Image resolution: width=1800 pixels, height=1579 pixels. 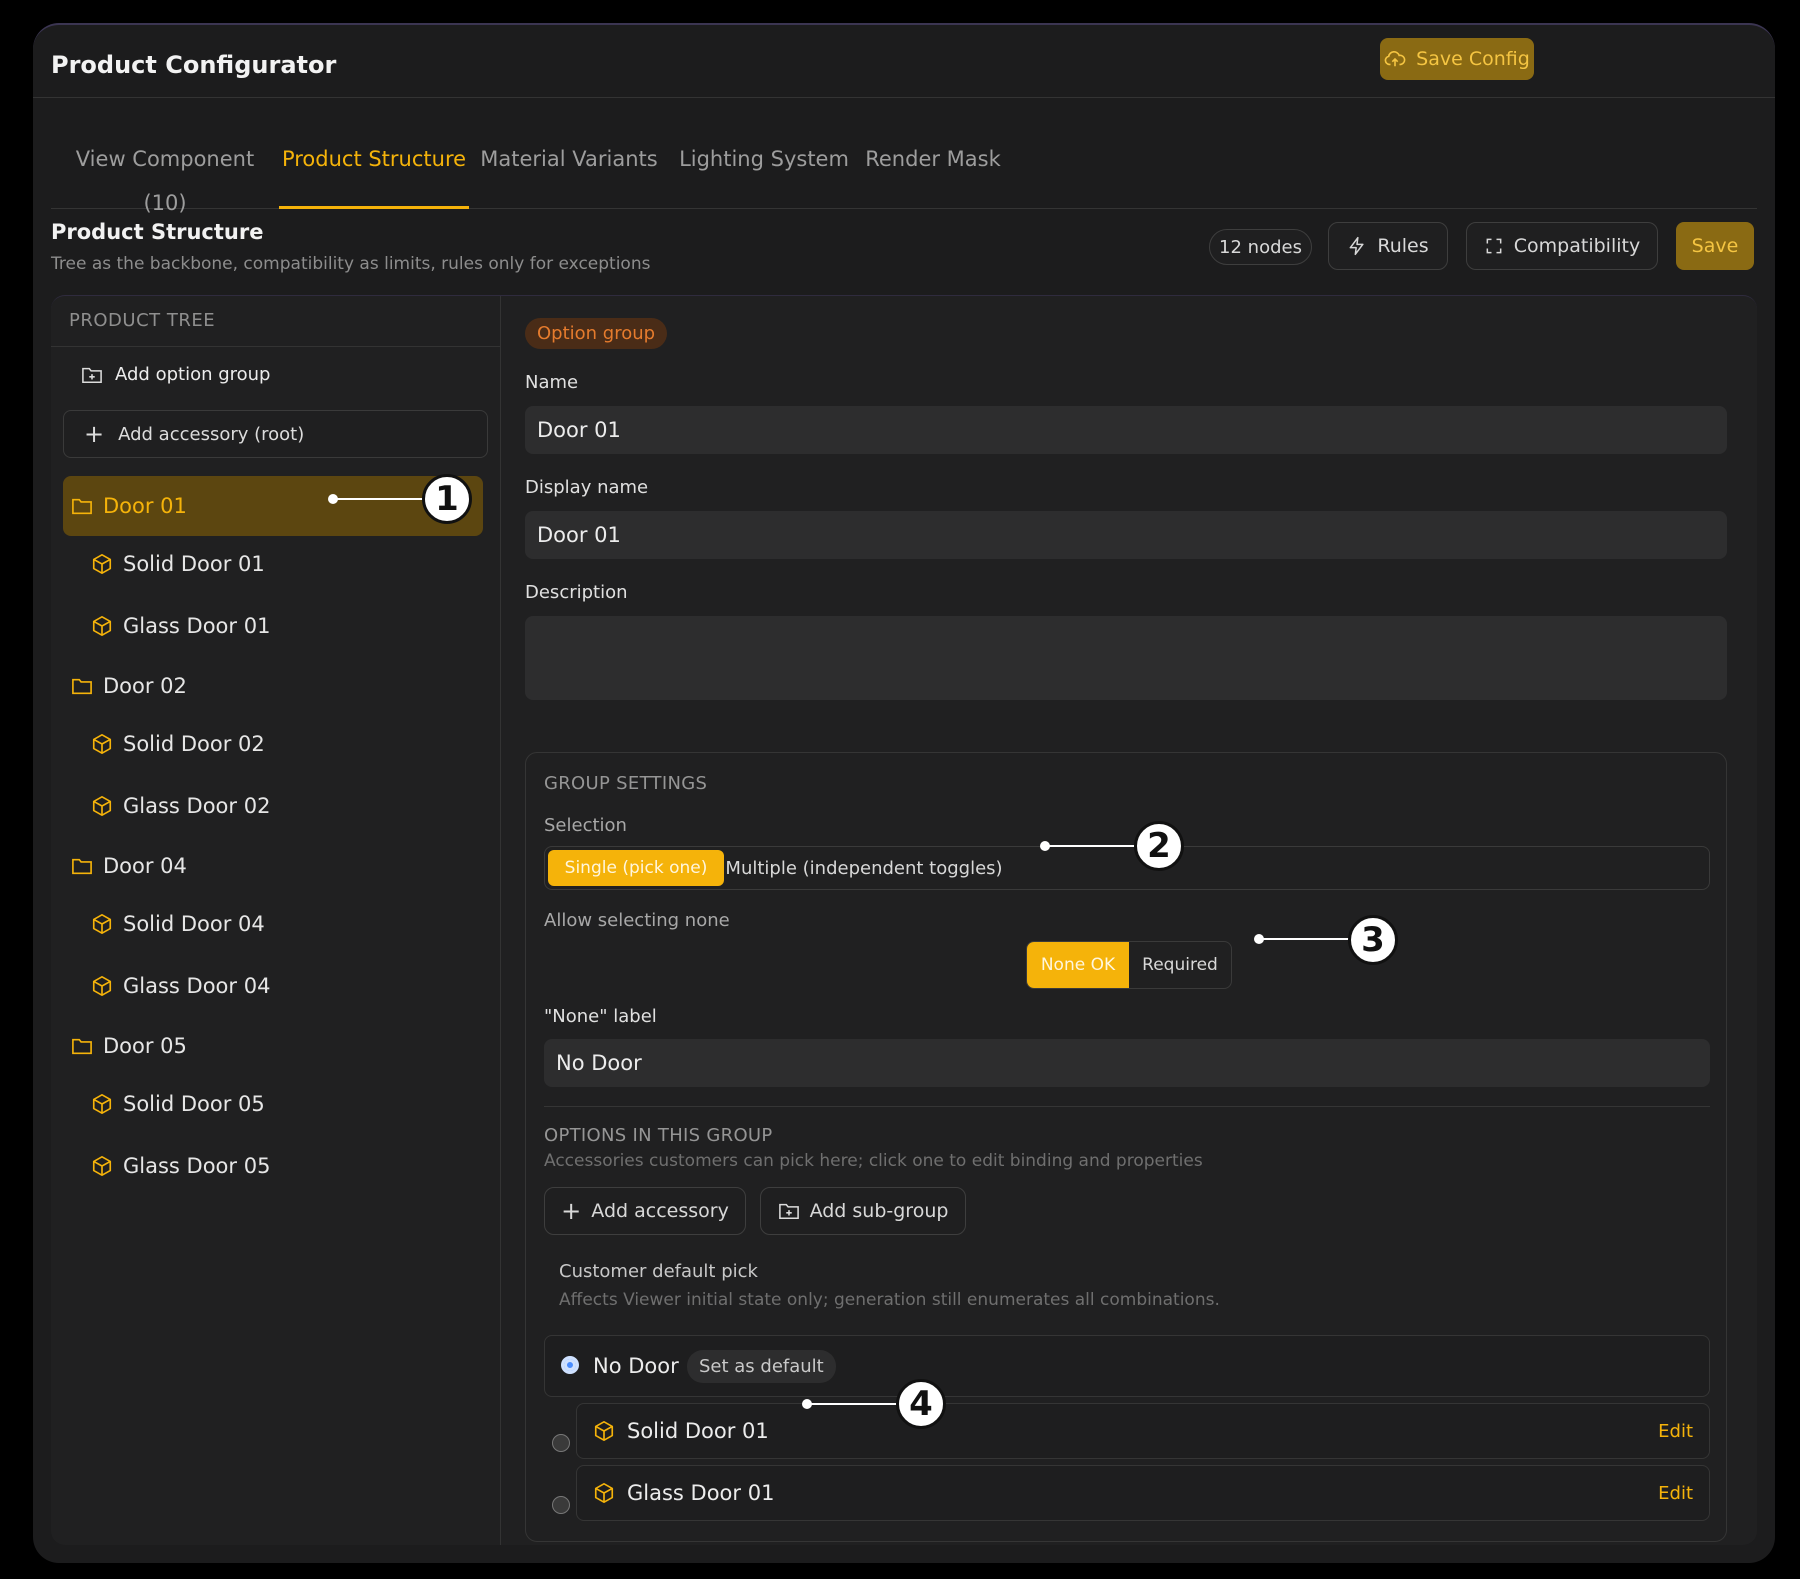 What do you see at coordinates (211, 434) in the screenshot?
I see `add-accessory-root-label: Add accessory (root)` at bounding box center [211, 434].